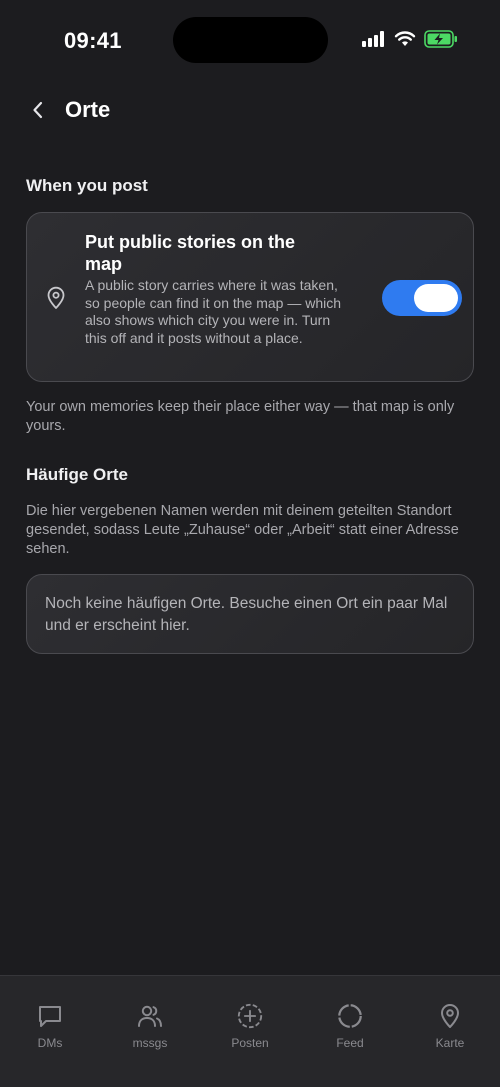  I want to click on people-icon, so click(150, 1016).